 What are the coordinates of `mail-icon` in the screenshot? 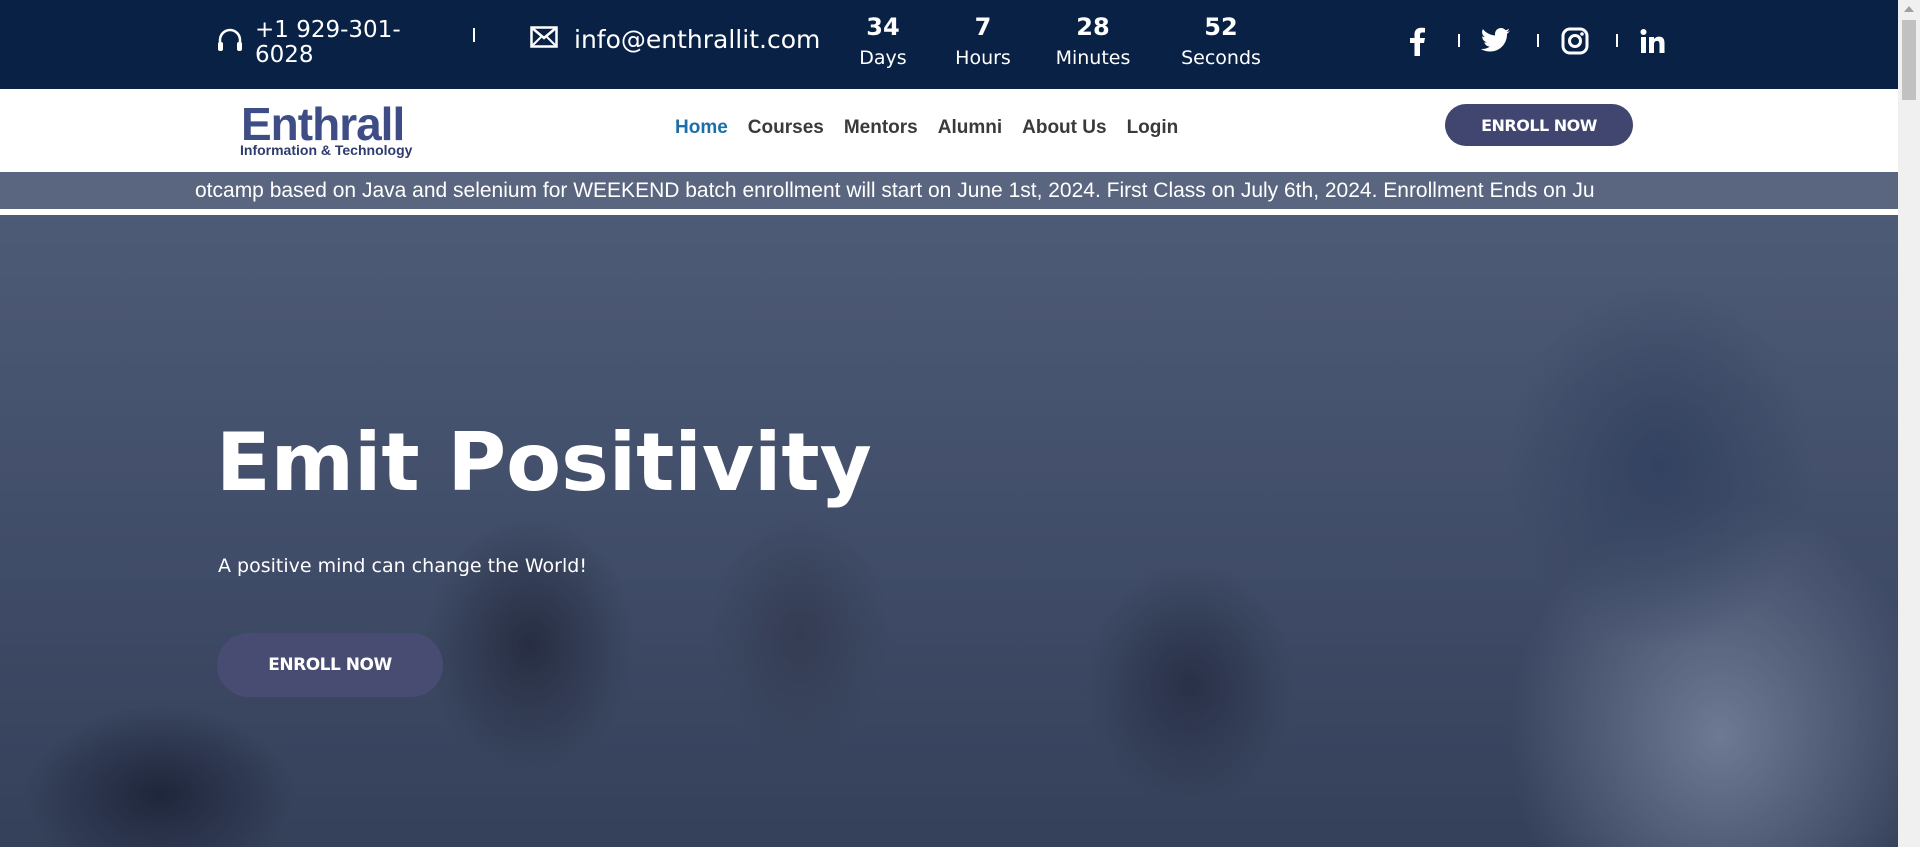 It's located at (544, 39).